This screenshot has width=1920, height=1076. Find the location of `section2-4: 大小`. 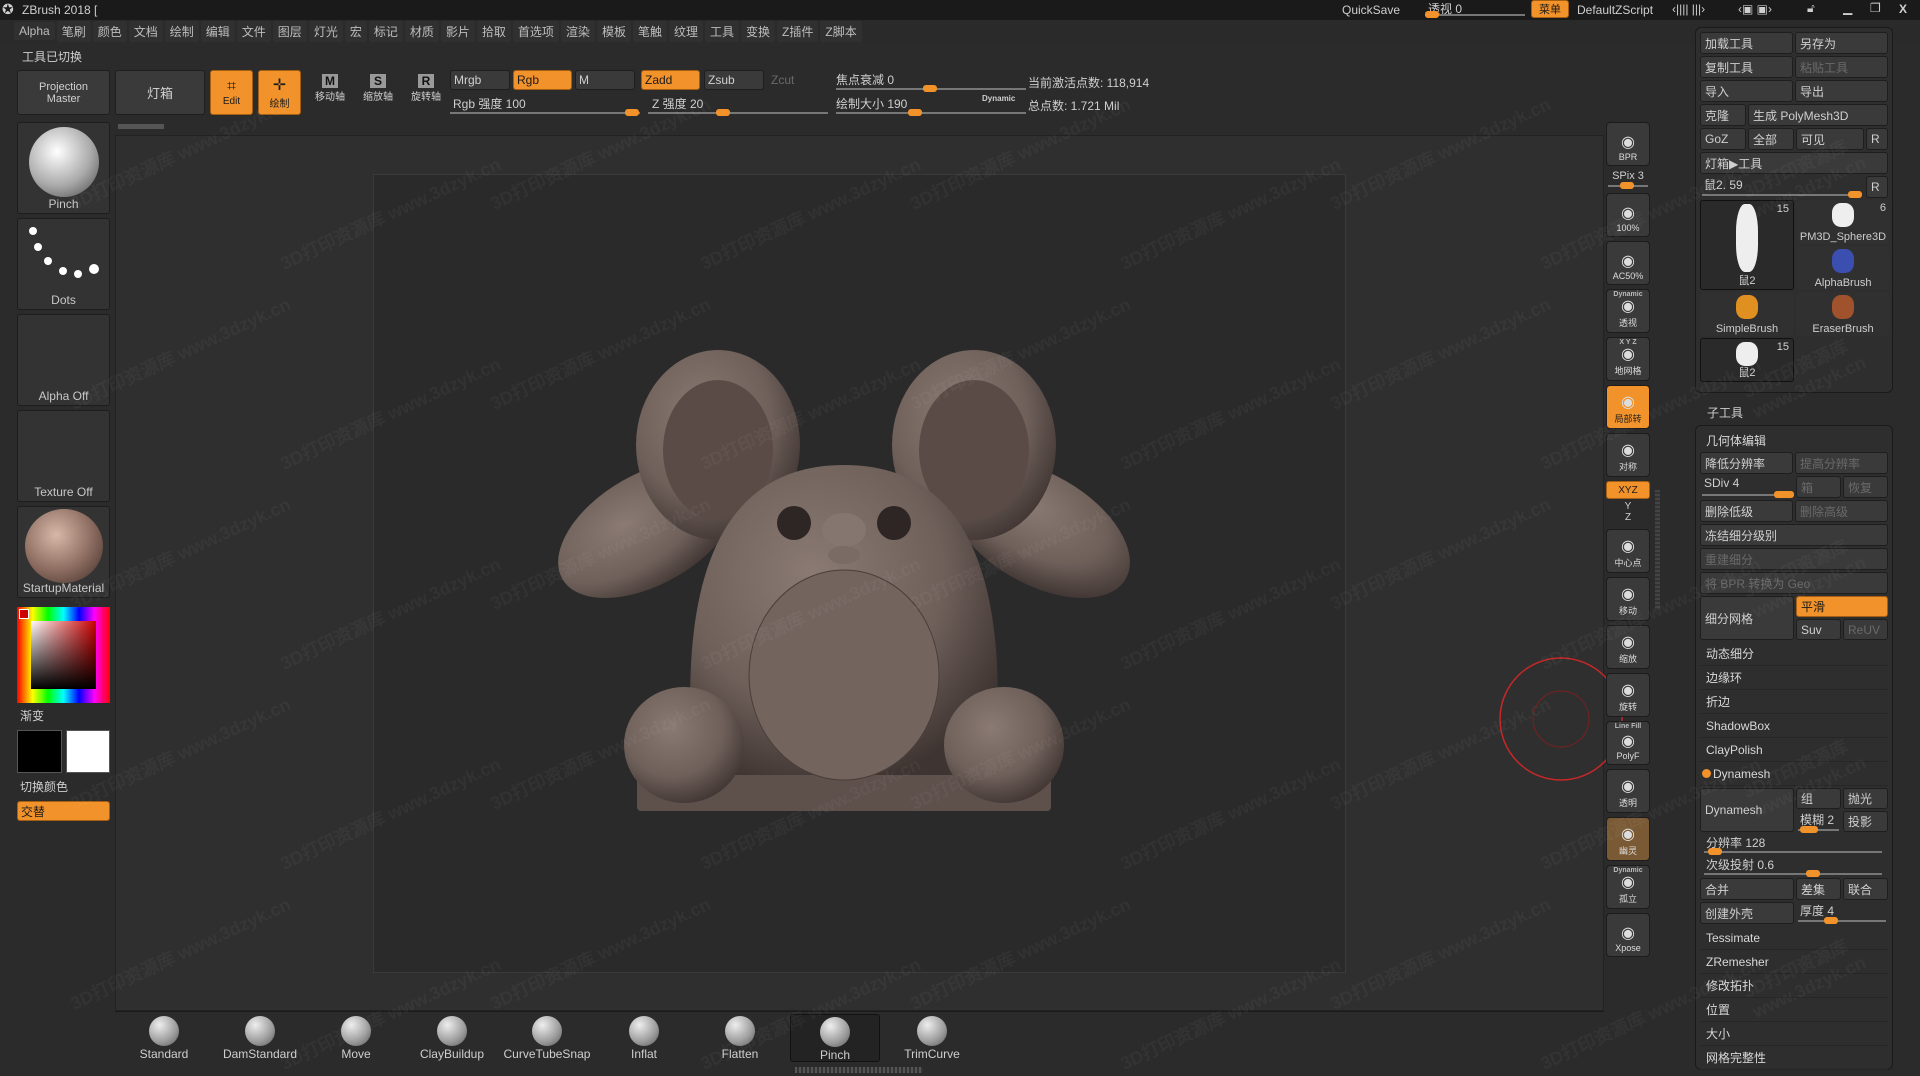

section2-4: 大小 is located at coordinates (1794, 1034).